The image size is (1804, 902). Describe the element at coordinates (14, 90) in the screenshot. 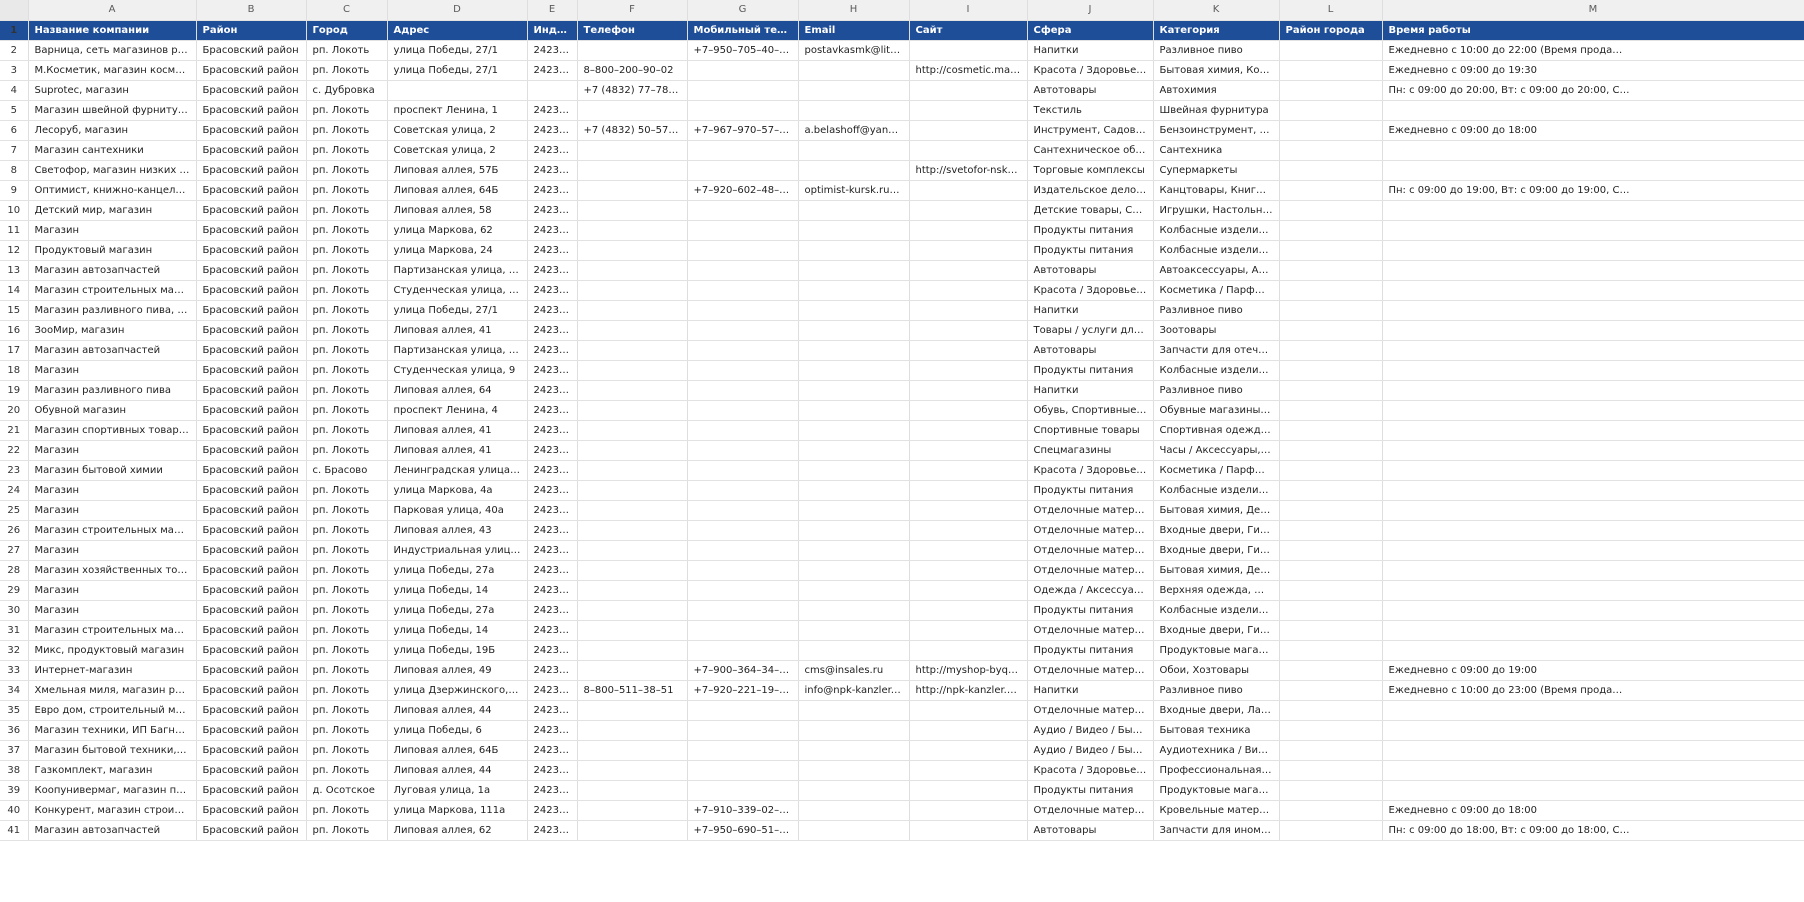

I see `row-number: 4` at that location.